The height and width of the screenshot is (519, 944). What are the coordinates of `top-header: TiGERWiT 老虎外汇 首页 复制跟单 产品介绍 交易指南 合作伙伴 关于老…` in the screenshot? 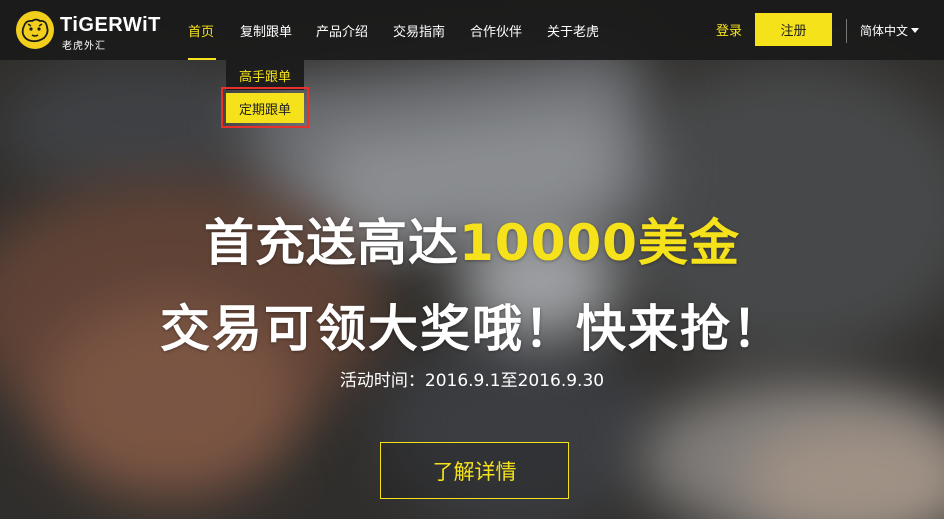 It's located at (472, 30).